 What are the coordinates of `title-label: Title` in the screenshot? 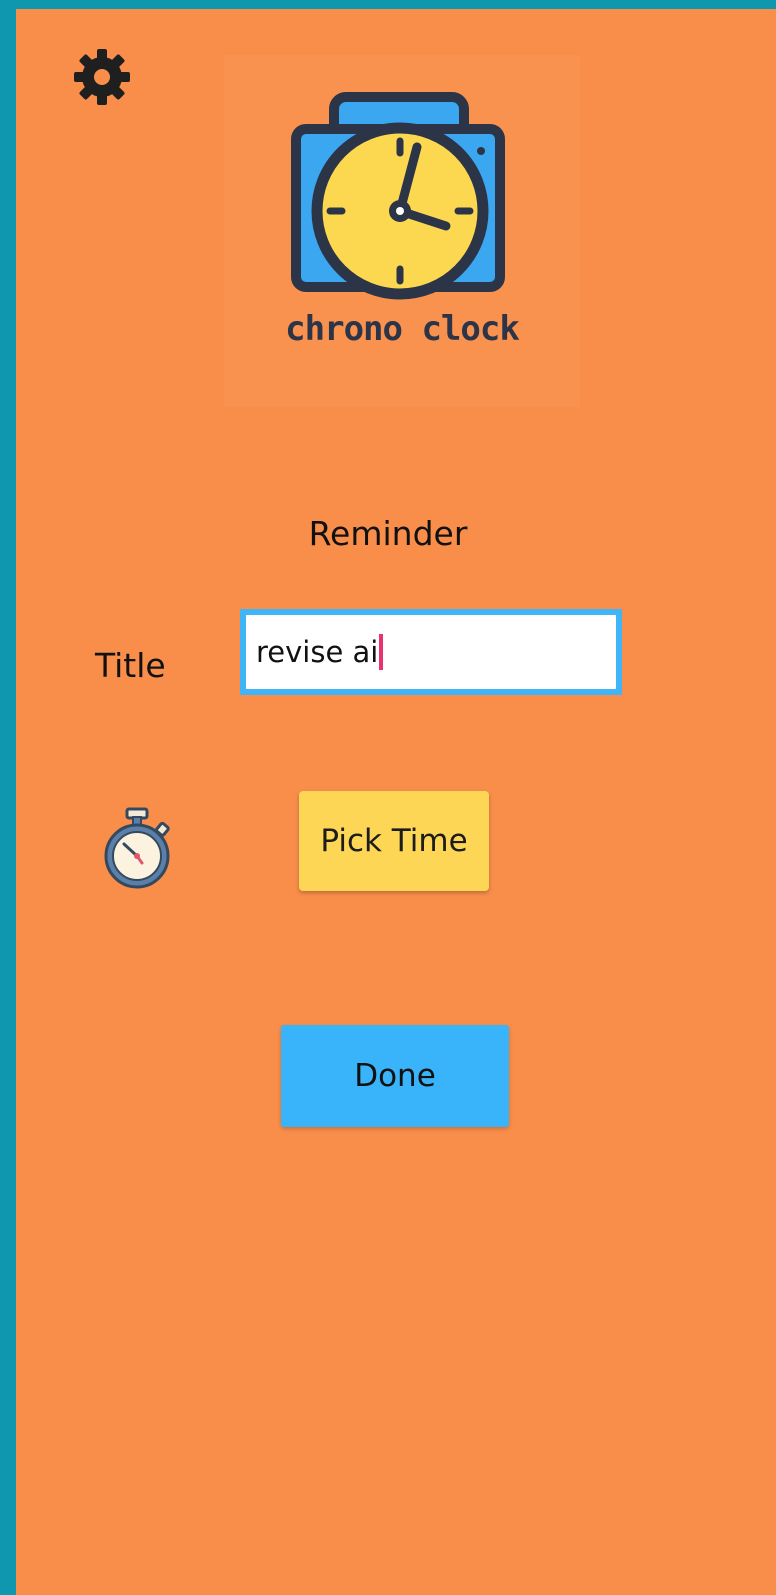 It's located at (130, 665).